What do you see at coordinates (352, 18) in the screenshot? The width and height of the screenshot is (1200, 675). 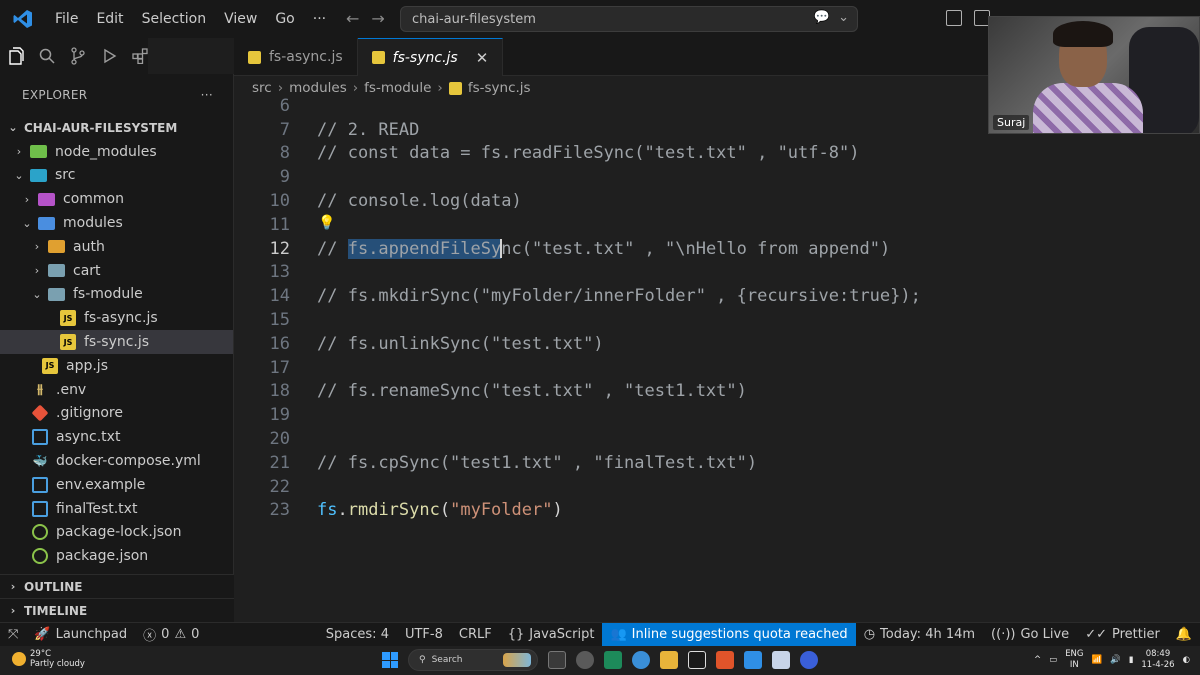 I see `back-arrow-icon: ←` at bounding box center [352, 18].